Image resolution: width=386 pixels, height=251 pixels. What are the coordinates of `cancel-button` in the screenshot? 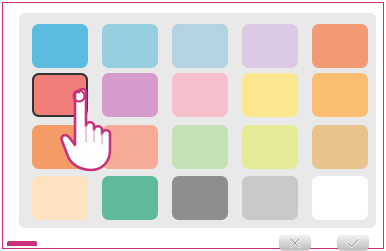 It's located at (295, 242).